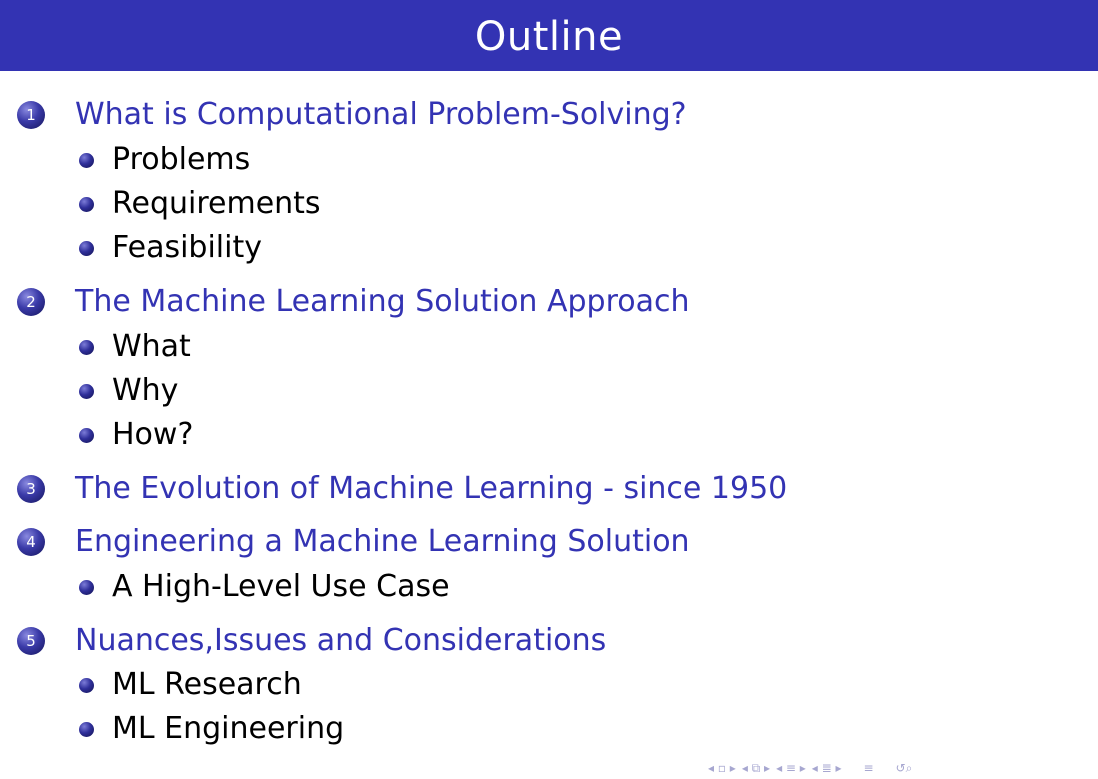  What do you see at coordinates (151, 346) in the screenshot?
I see `subsection-label: What` at bounding box center [151, 346].